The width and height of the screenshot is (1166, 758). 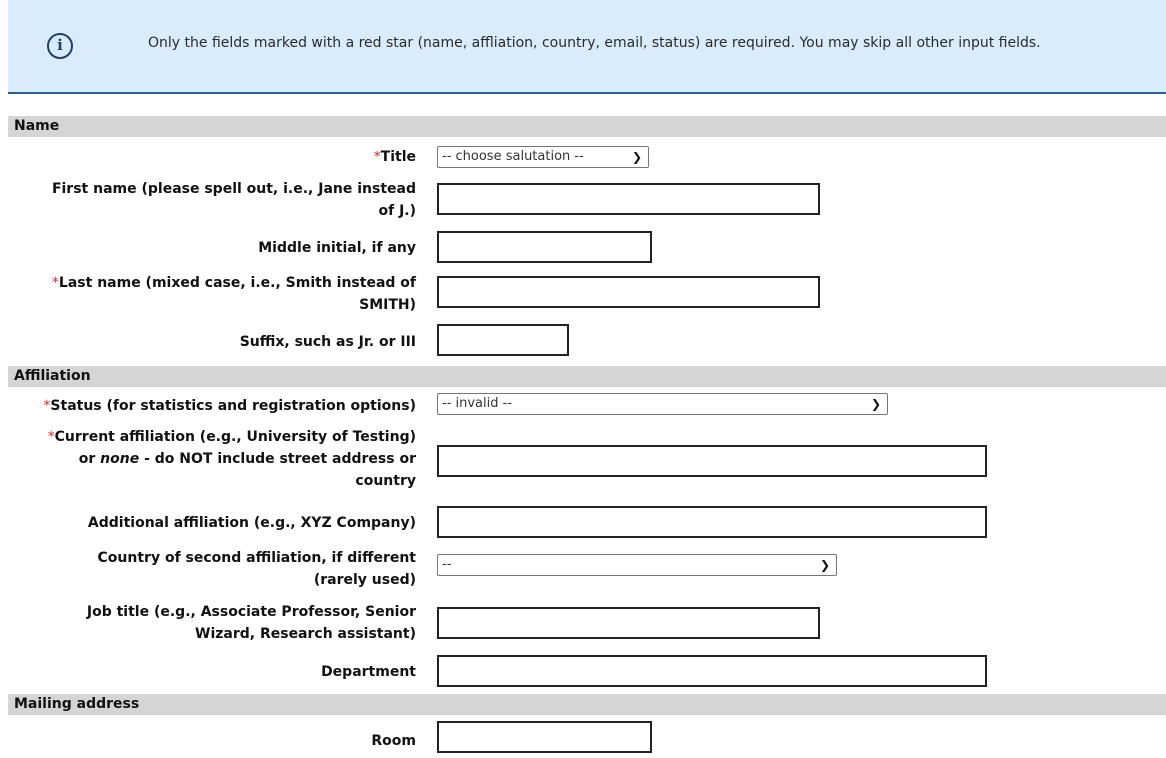 I want to click on second-country-select: -- ❯, so click(x=637, y=565).